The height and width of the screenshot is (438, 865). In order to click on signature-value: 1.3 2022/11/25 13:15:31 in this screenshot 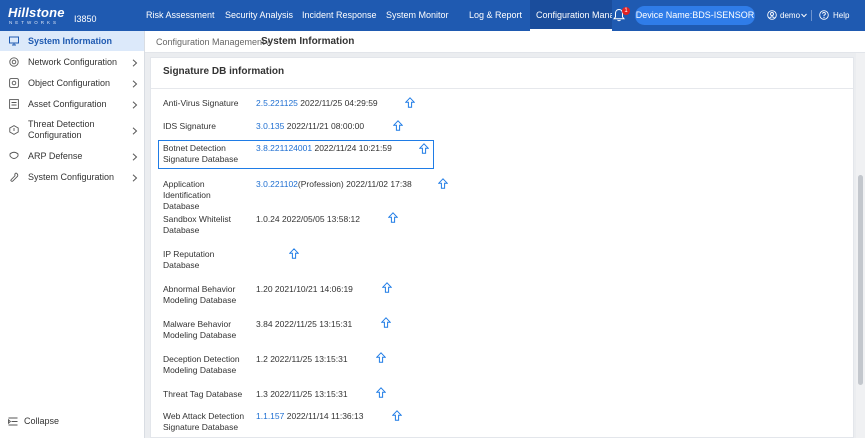, I will do `click(302, 394)`.